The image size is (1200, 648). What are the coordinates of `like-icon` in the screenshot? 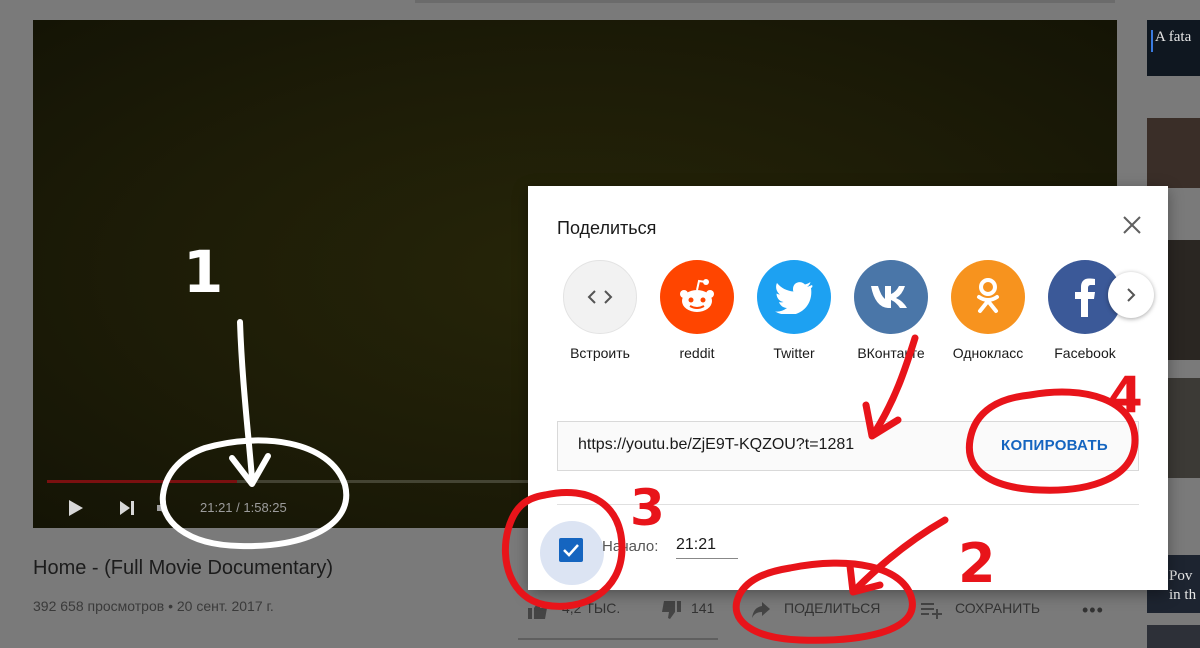 It's located at (537, 609).